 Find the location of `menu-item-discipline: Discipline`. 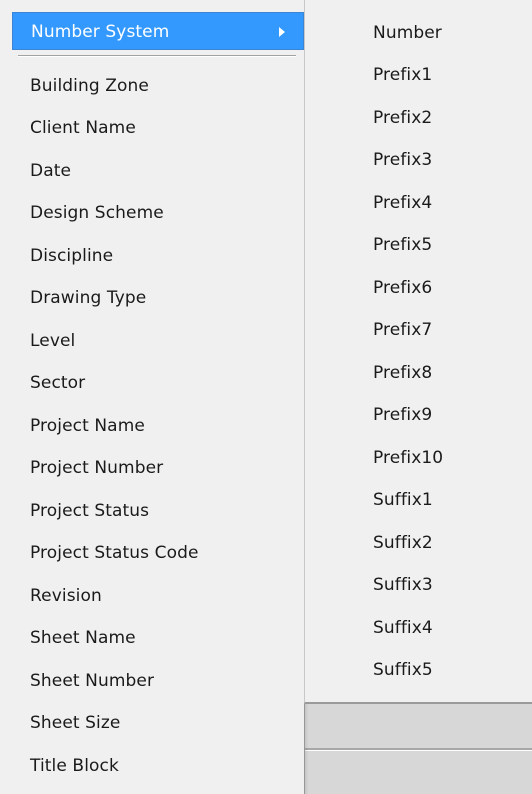

menu-item-discipline: Discipline is located at coordinates (157, 256).